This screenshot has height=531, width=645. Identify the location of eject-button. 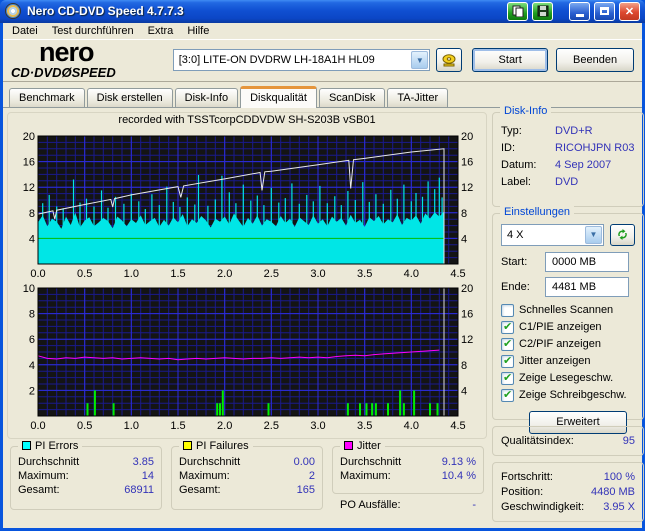
(449, 60).